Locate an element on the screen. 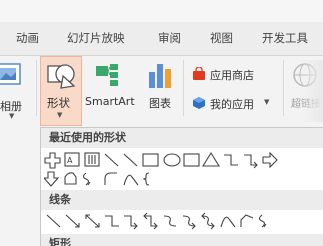 This screenshot has height=246, width=323. lines-row is located at coordinates (156, 221).